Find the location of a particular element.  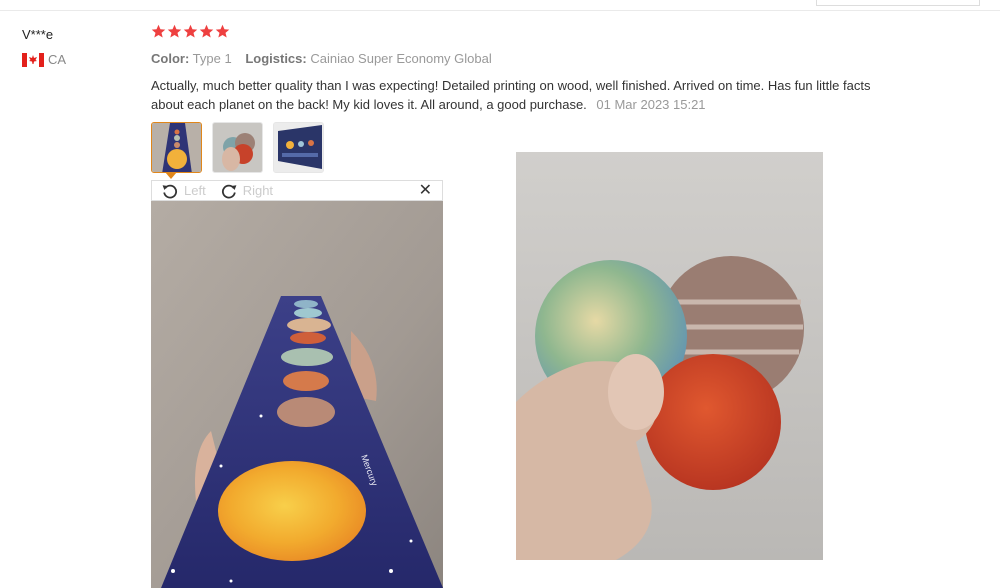

rotate-right-button: Right is located at coordinates (247, 191).